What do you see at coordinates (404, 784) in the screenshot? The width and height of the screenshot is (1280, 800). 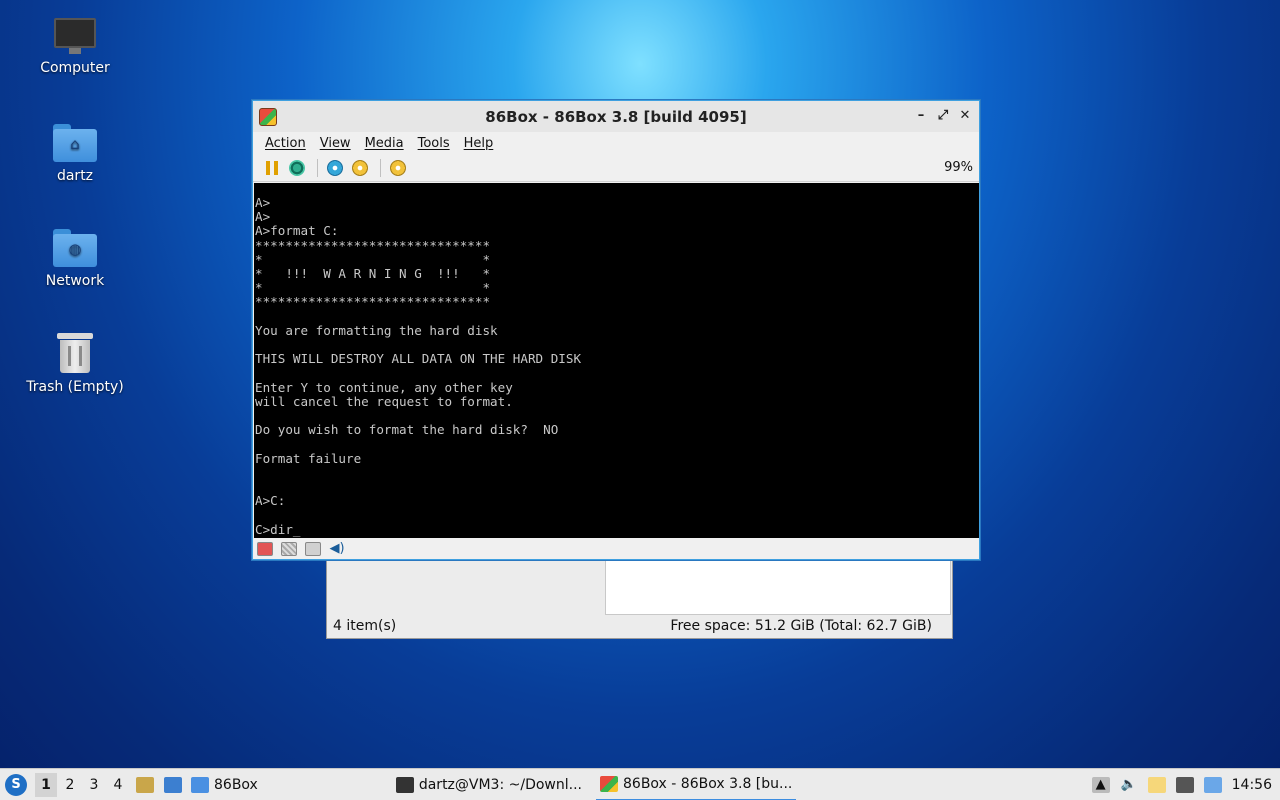 I see `terminal-icon` at bounding box center [404, 784].